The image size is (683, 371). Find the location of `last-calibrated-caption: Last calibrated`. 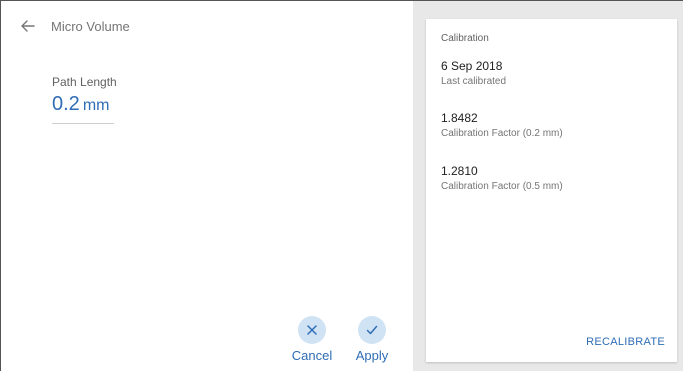

last-calibrated-caption: Last calibrated is located at coordinates (474, 81).